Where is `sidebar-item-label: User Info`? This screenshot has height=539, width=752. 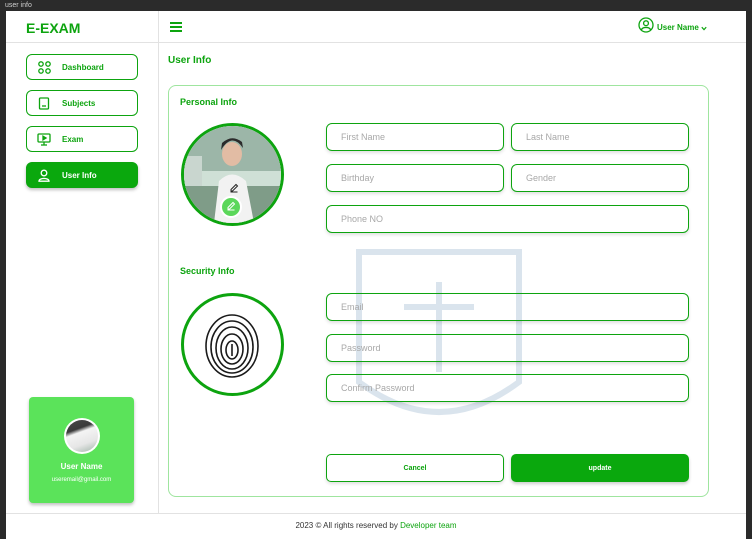
sidebar-item-label: User Info is located at coordinates (79, 175).